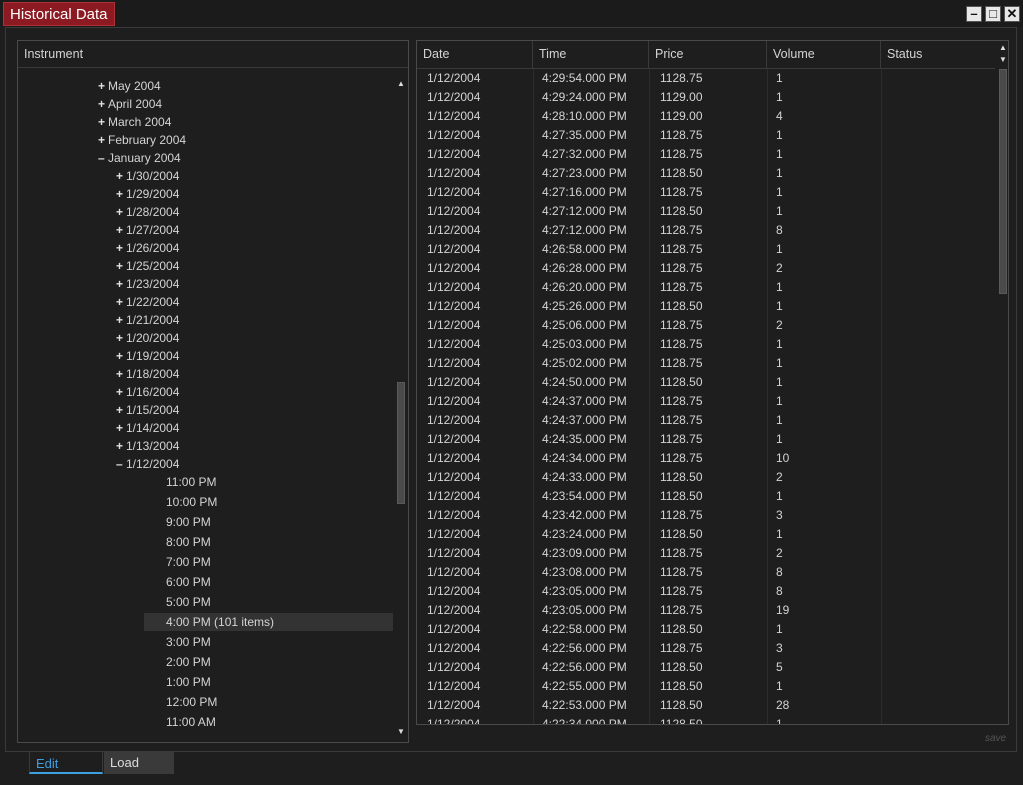  What do you see at coordinates (706, 477) in the screenshot?
I see `table-row: 1/12/2004 4:24:33.000 PM 1128.50 2` at bounding box center [706, 477].